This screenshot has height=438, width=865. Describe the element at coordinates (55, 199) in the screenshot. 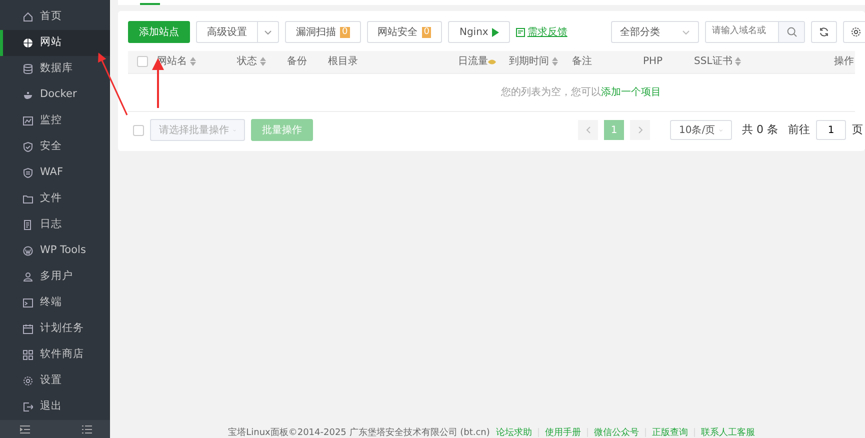

I see `sidebar-item: 文件` at that location.